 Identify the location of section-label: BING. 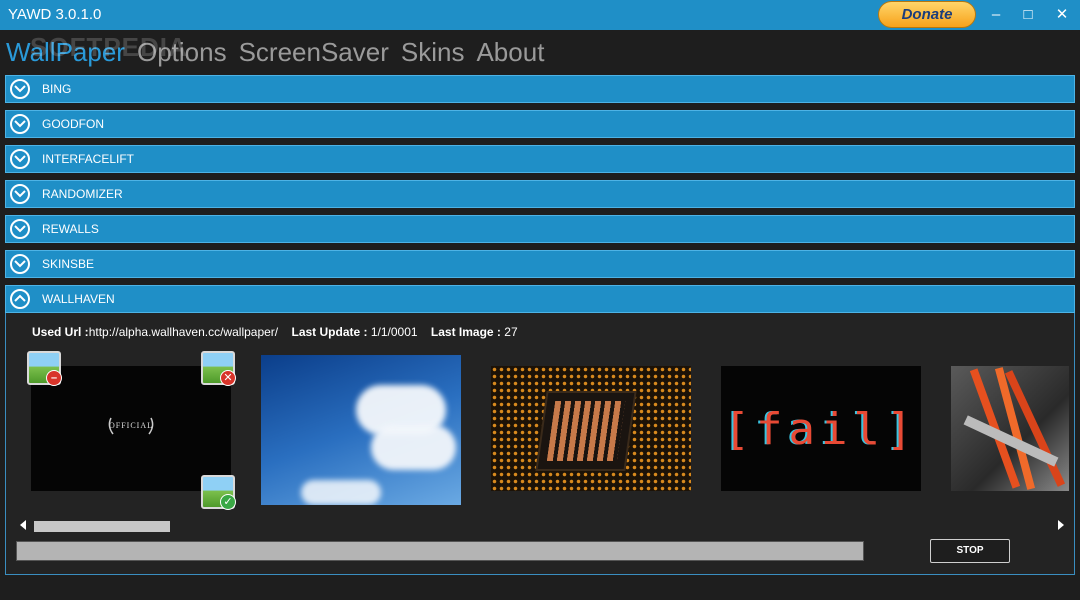
(57, 89).